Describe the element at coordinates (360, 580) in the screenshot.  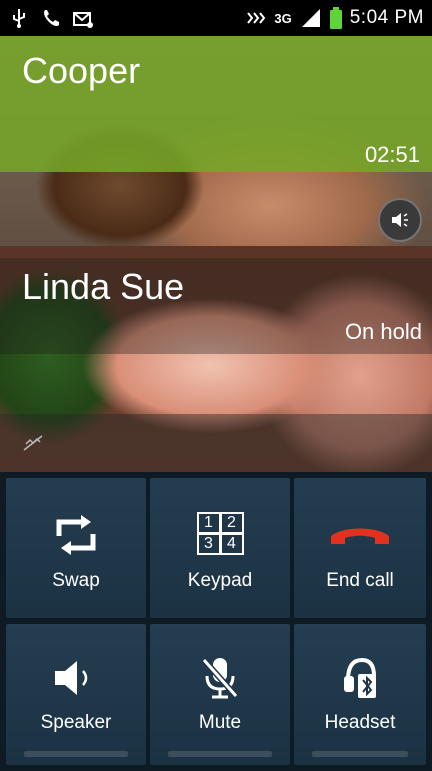
I see `end-call-label: End call` at that location.